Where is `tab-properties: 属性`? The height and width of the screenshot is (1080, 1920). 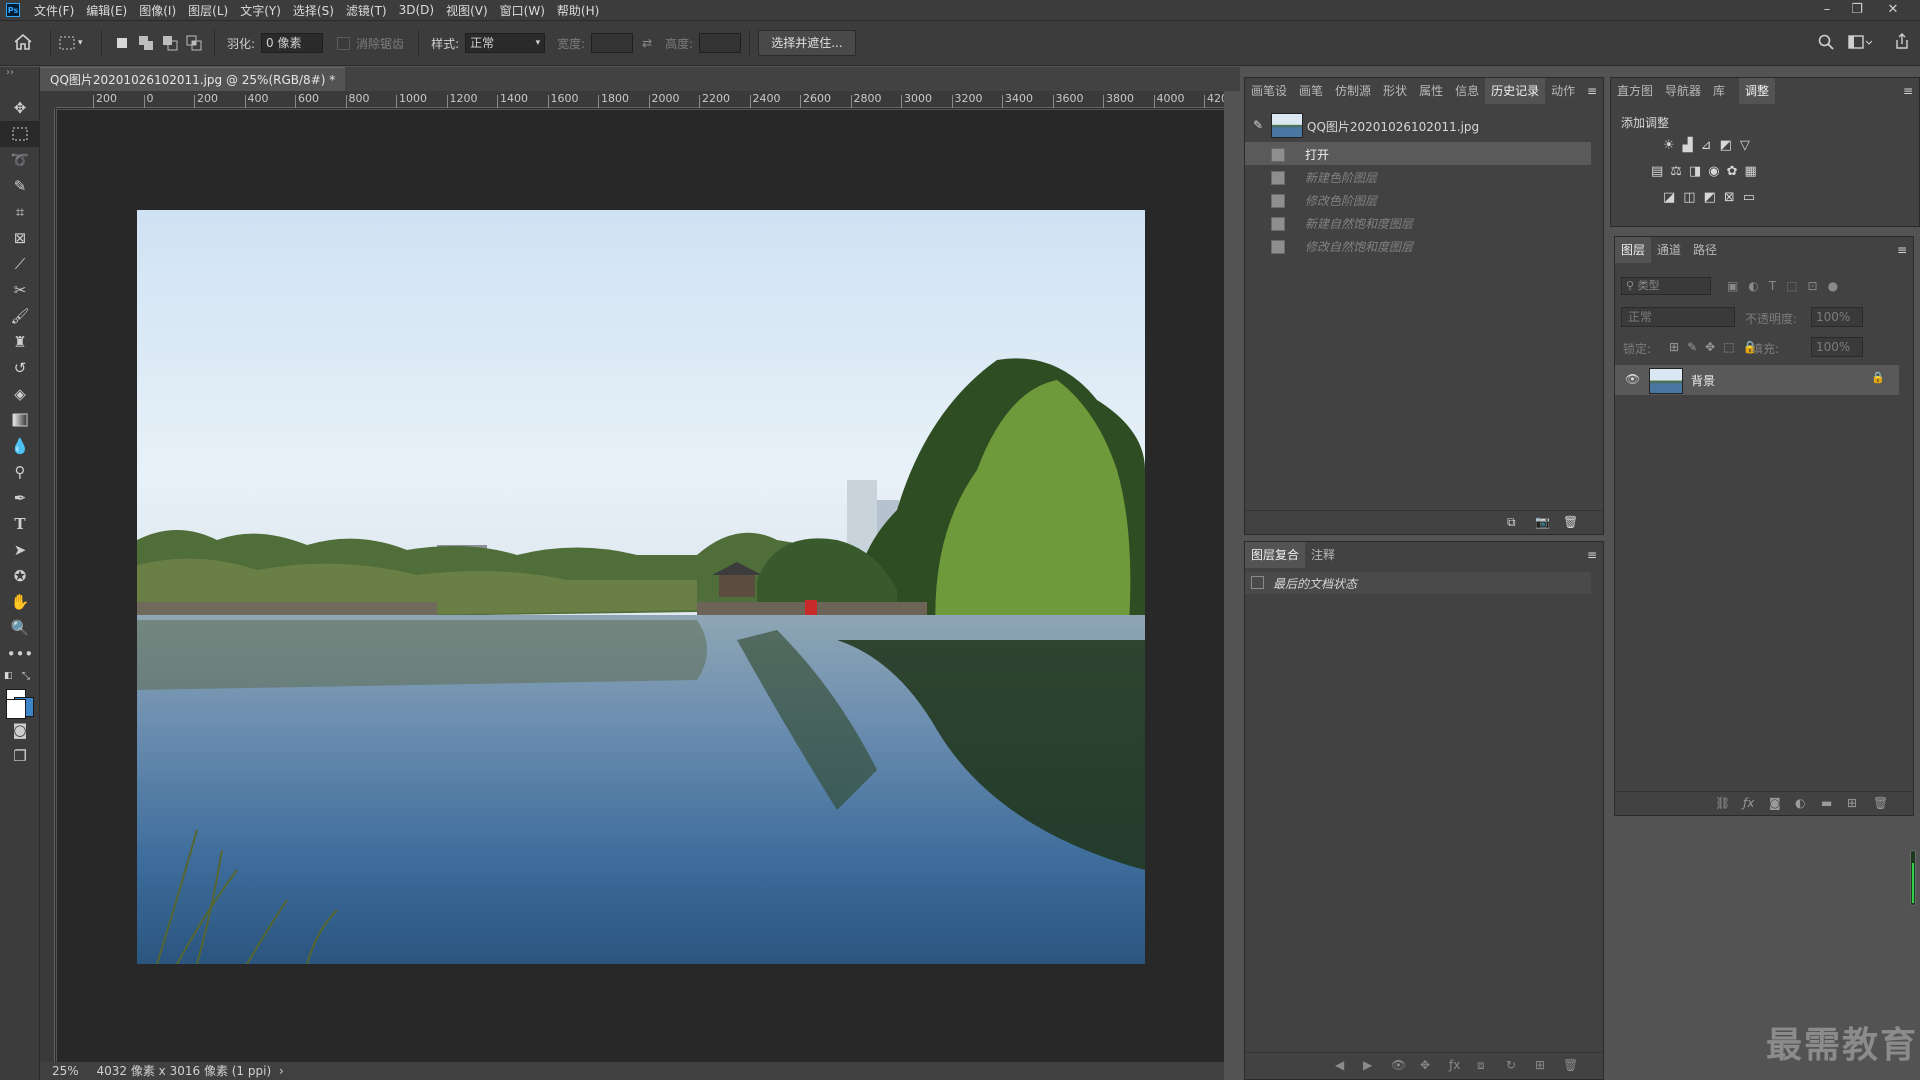 tab-properties: 属性 is located at coordinates (1431, 91).